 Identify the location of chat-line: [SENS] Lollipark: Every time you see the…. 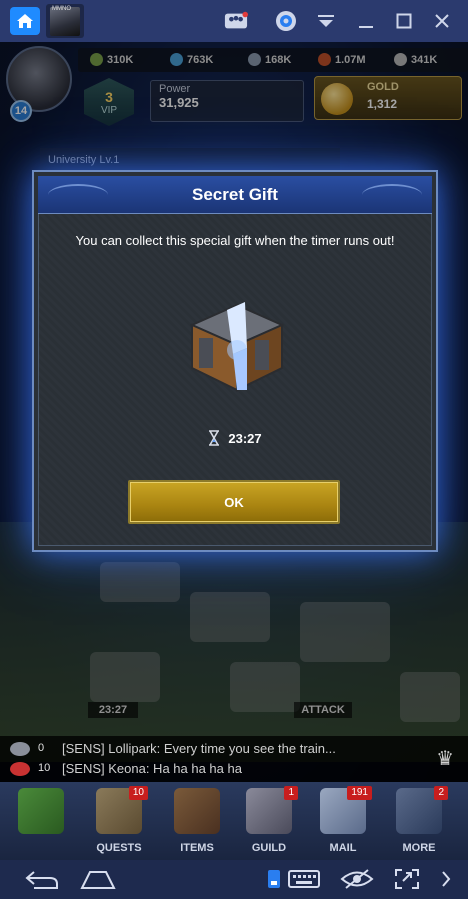
(199, 748).